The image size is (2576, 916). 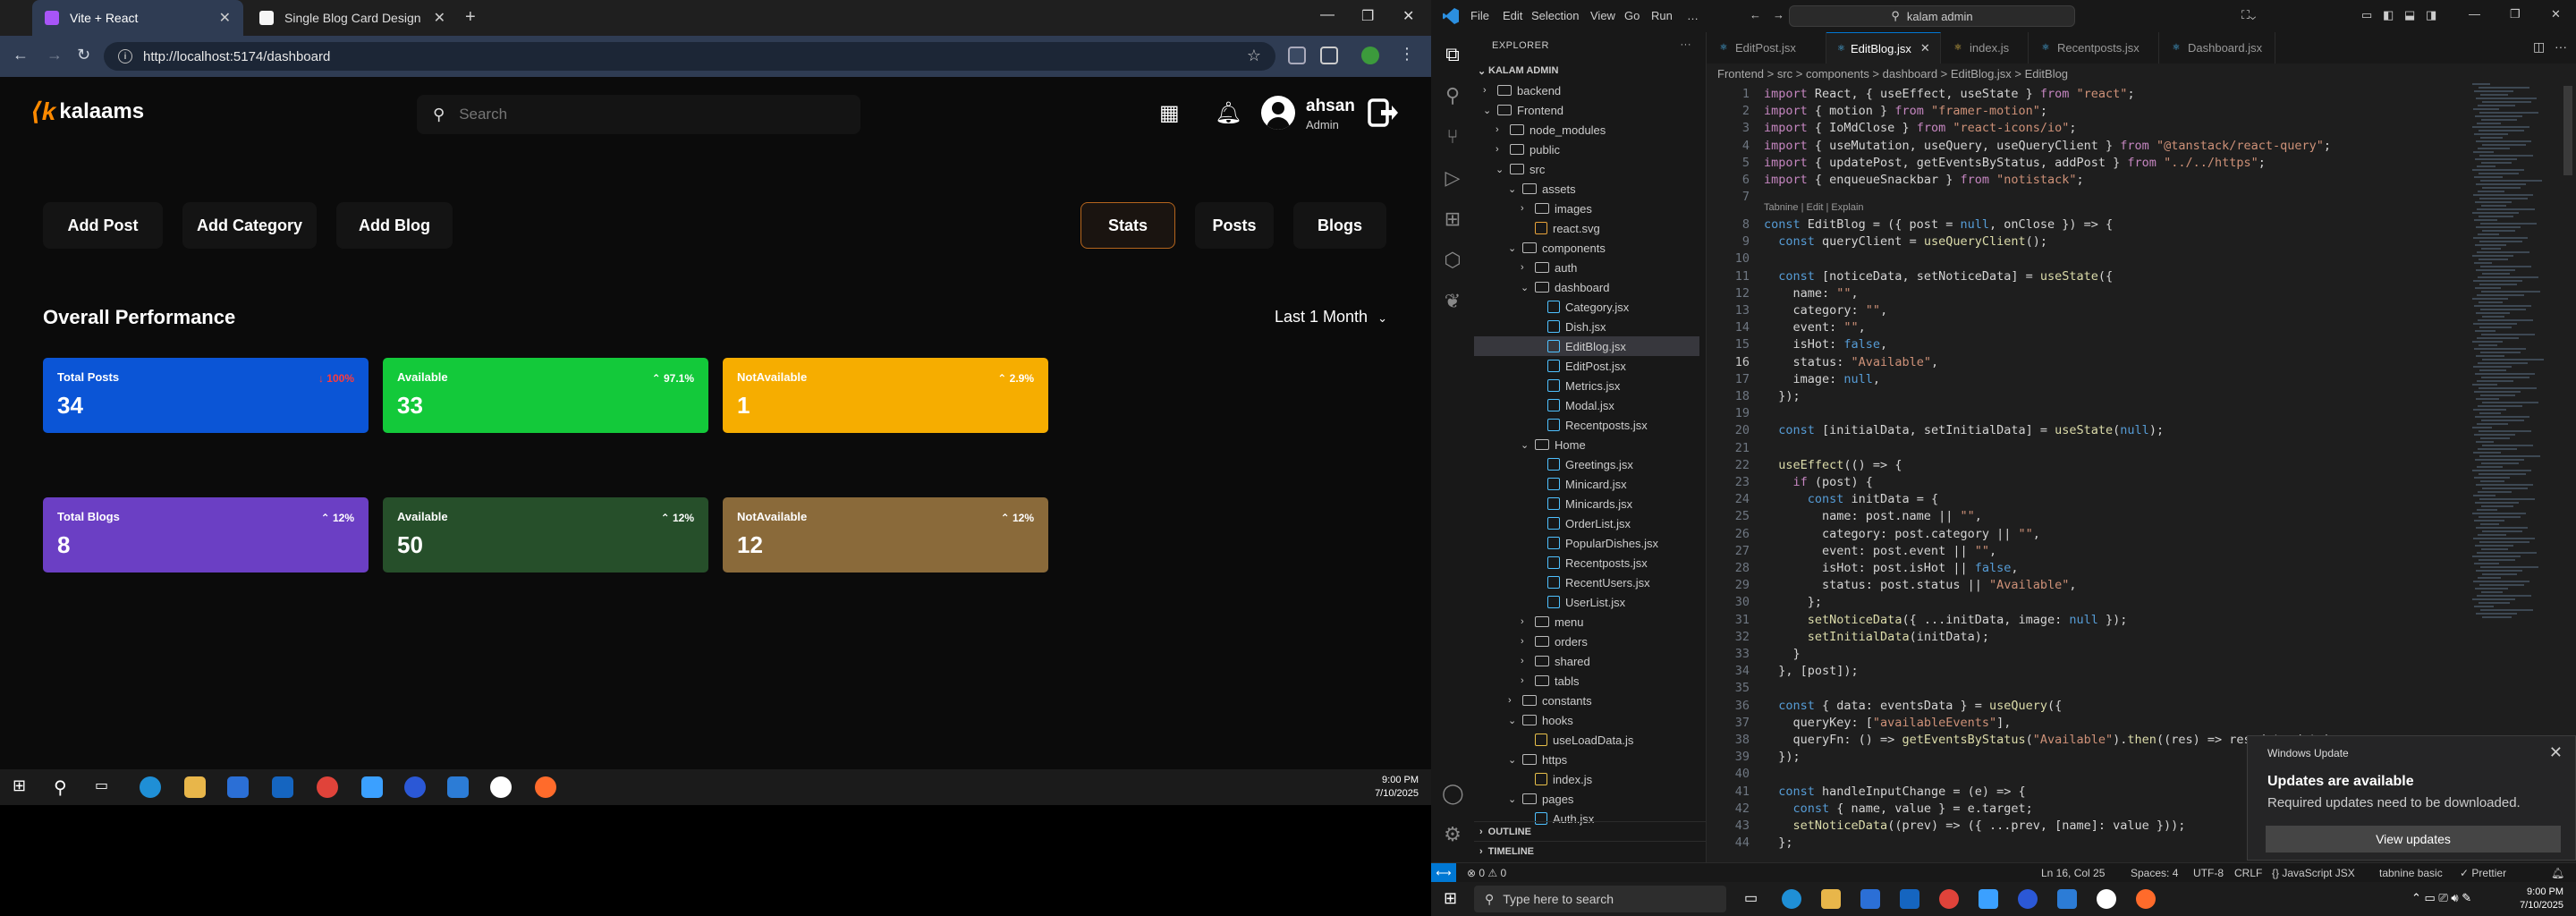 What do you see at coordinates (1891, 568) in the screenshot?
I see `code-line: isHot: post.isHot || false,` at bounding box center [1891, 568].